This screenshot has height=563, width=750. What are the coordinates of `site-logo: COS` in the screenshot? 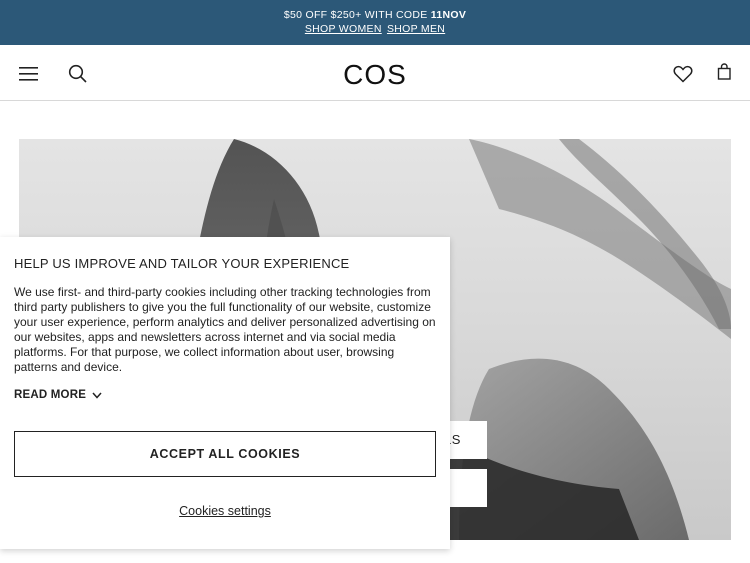 It's located at (375, 75).